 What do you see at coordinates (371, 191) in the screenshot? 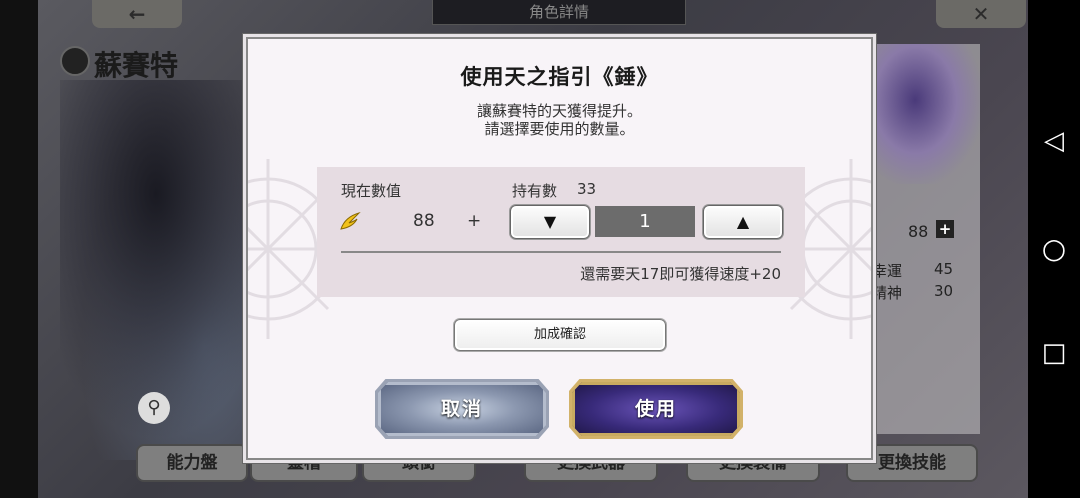
I see `current-value-label: 現在數值` at bounding box center [371, 191].